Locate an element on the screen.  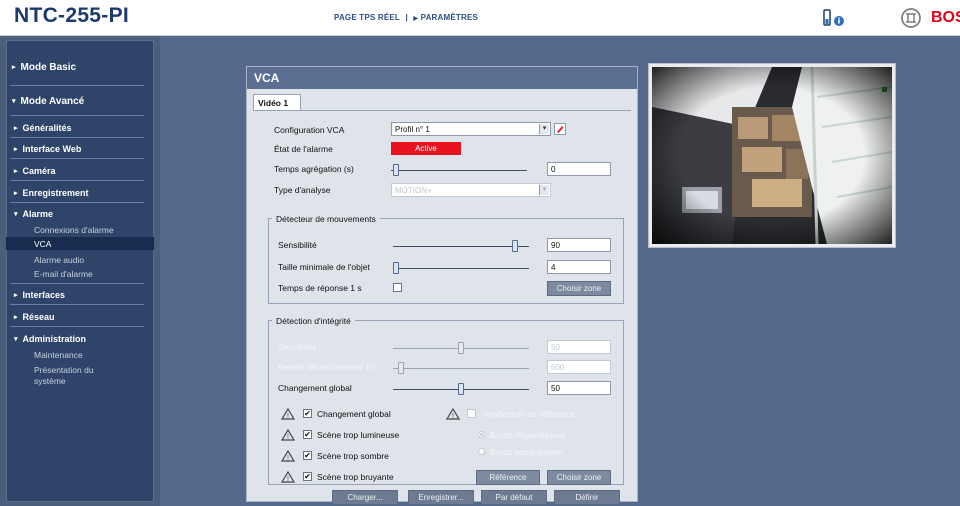
brand-name: BOSCH is located at coordinates (945, 17).